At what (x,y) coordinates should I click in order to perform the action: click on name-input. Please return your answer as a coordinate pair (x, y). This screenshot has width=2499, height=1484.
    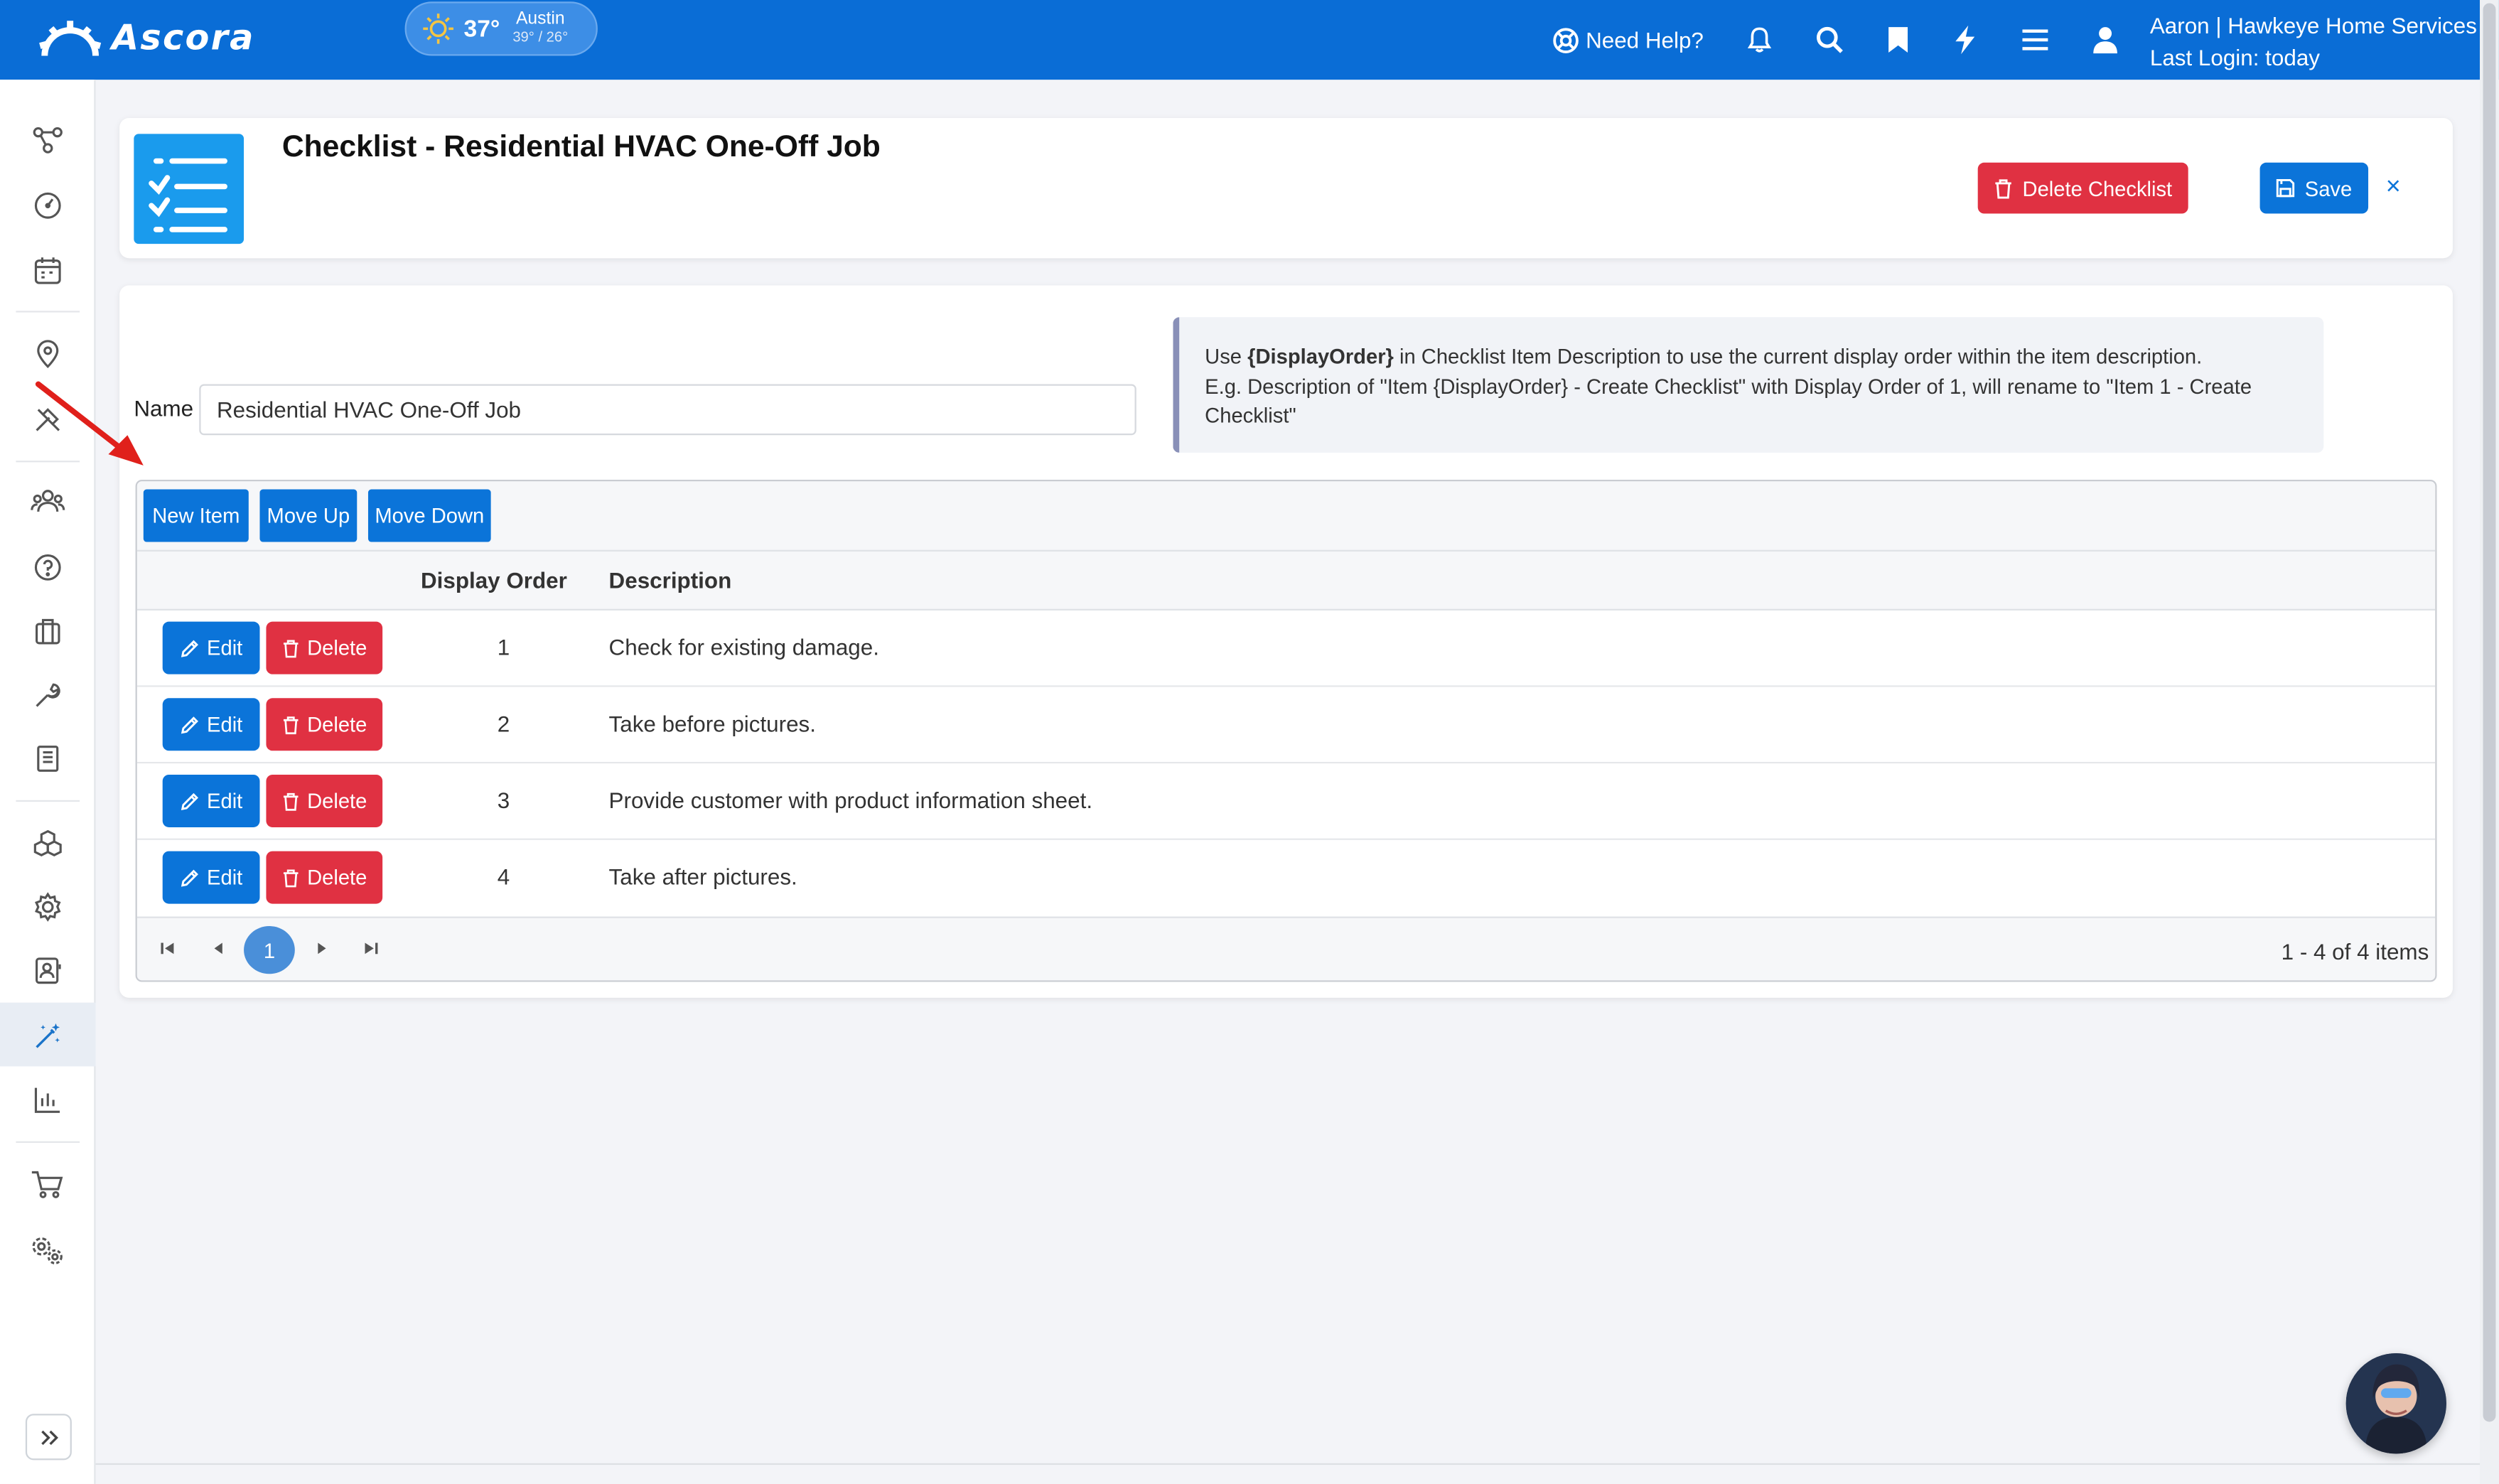
    Looking at the image, I should click on (667, 410).